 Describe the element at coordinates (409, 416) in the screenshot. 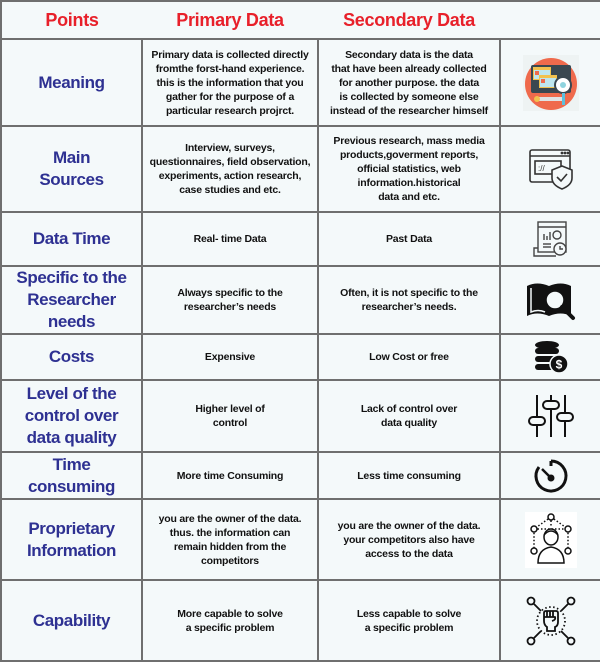

I see `secondary-cell: Lack of control over data quality` at that location.